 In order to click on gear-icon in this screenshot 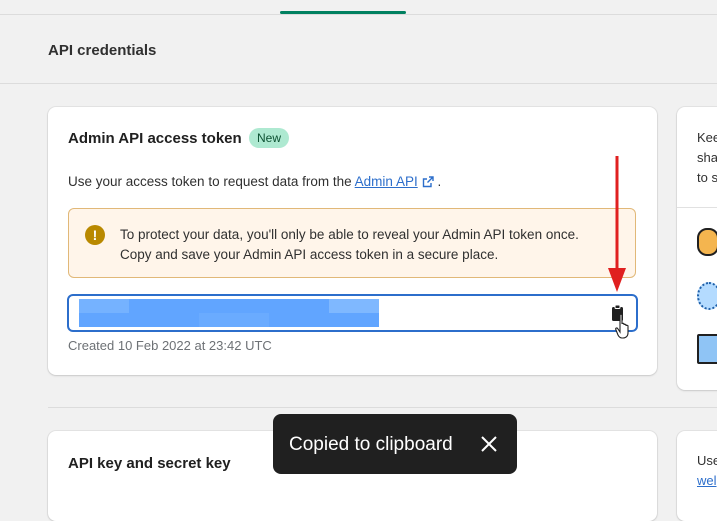, I will do `click(707, 296)`.